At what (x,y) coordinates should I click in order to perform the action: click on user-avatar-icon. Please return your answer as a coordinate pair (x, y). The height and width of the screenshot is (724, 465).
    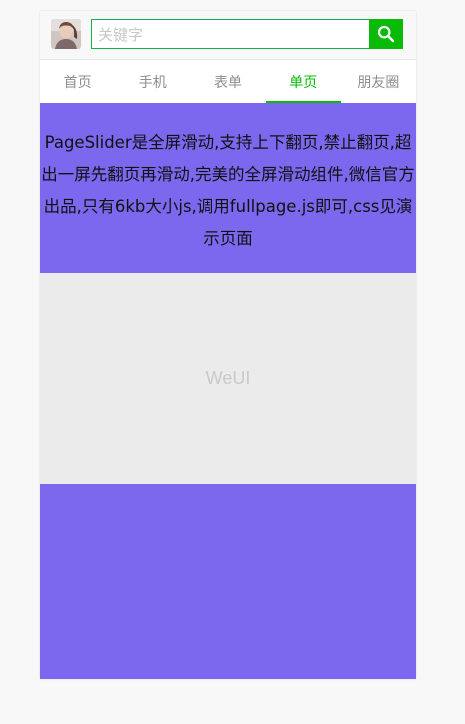
    Looking at the image, I should click on (66, 34).